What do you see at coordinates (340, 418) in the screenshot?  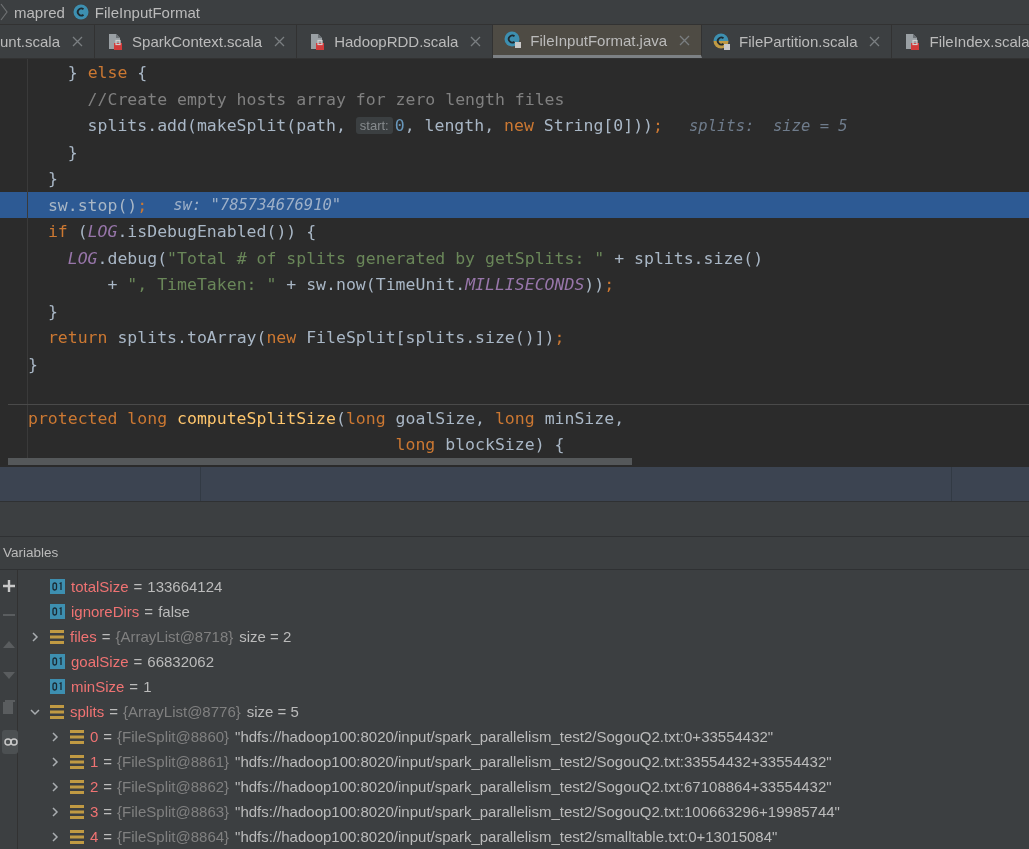 I see `code-text: (` at bounding box center [340, 418].